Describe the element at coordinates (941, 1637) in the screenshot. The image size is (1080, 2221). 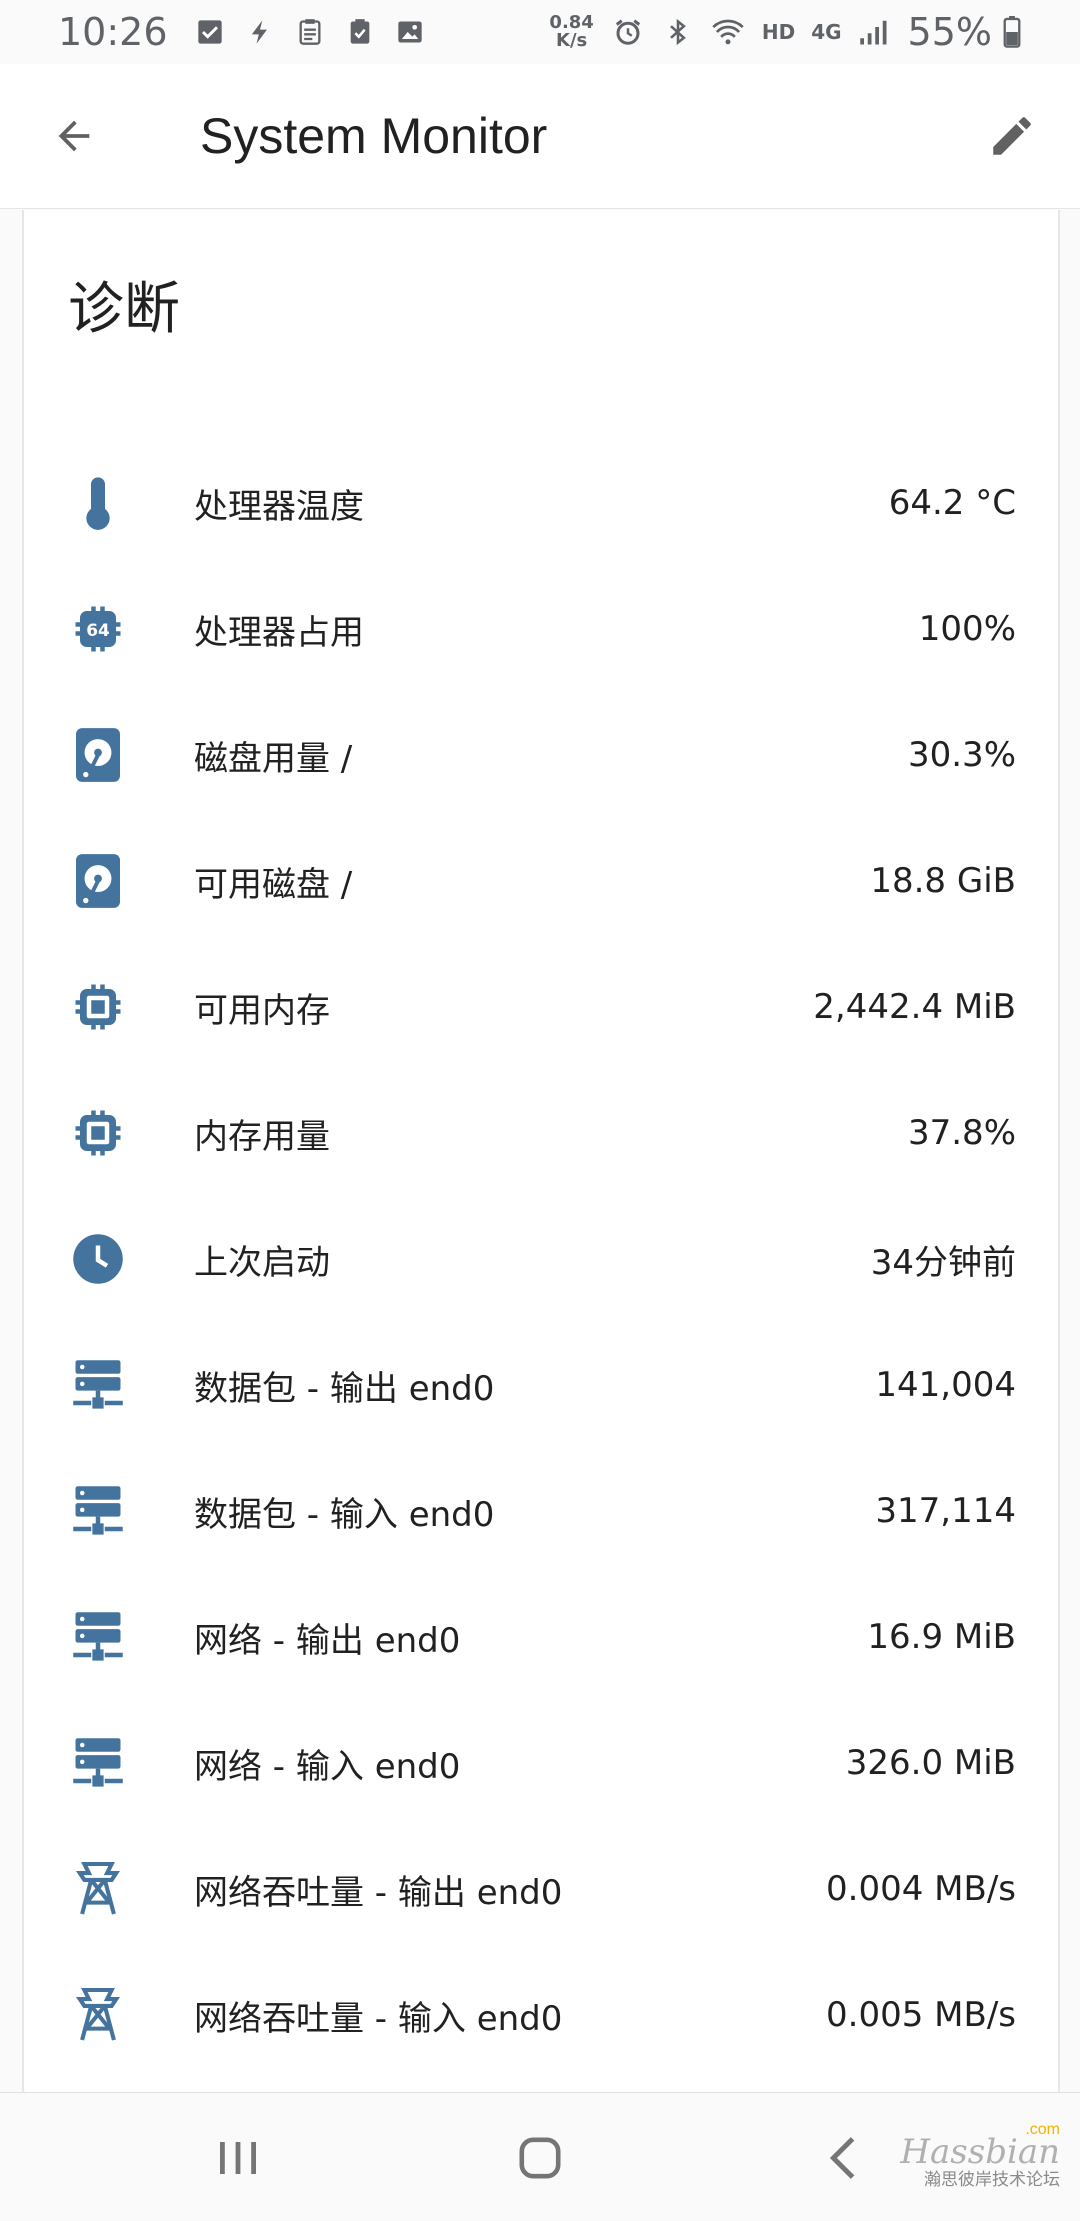
I see `entity-value: 16.9 MiB` at that location.